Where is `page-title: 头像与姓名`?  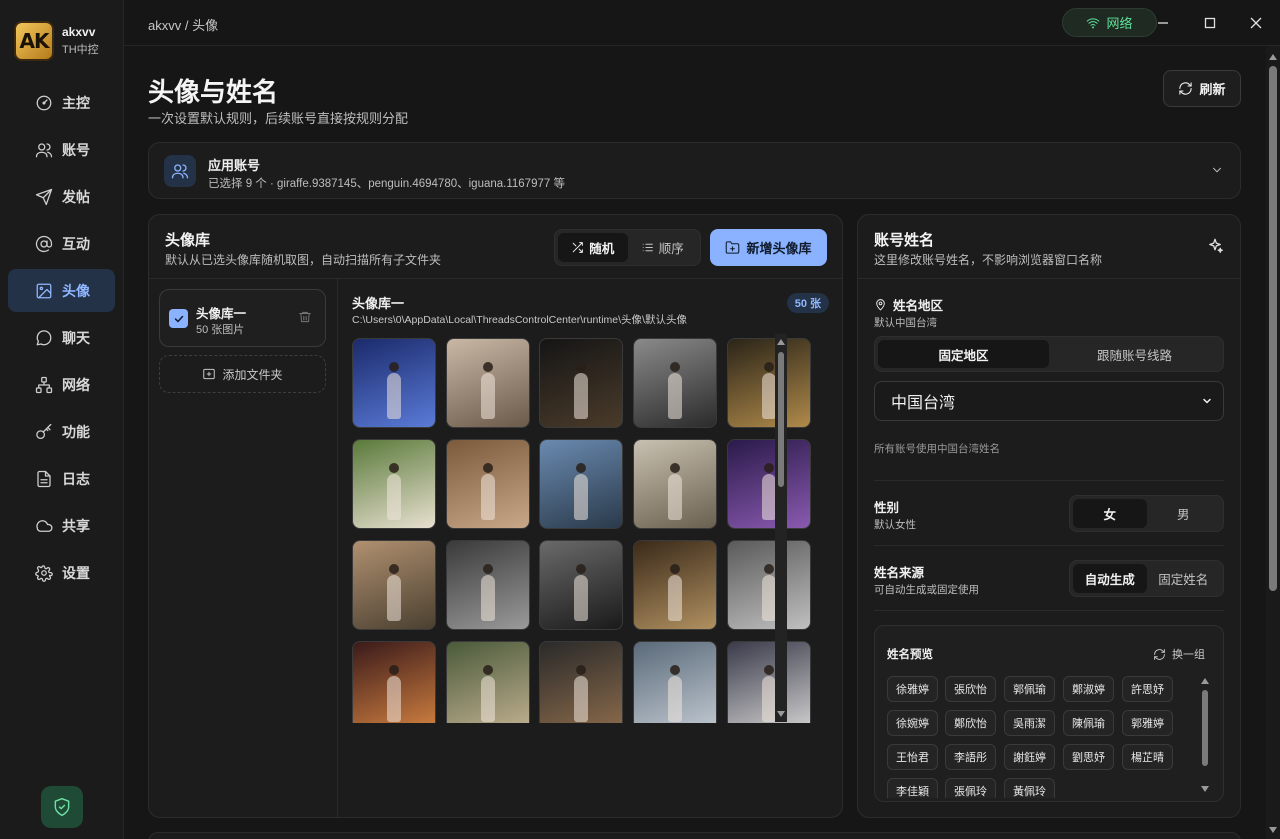
page-title: 头像与姓名 is located at coordinates (213, 92).